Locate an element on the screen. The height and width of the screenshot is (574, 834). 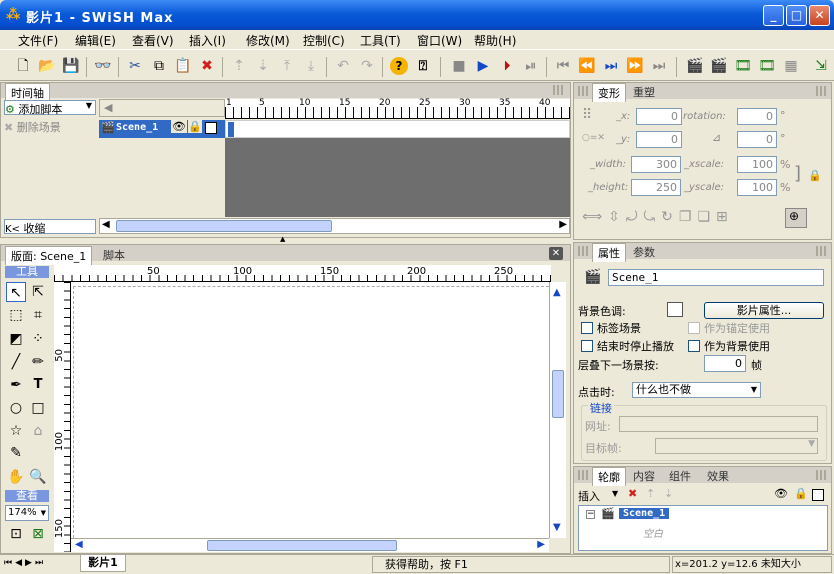
url-field is located at coordinates (718, 424).